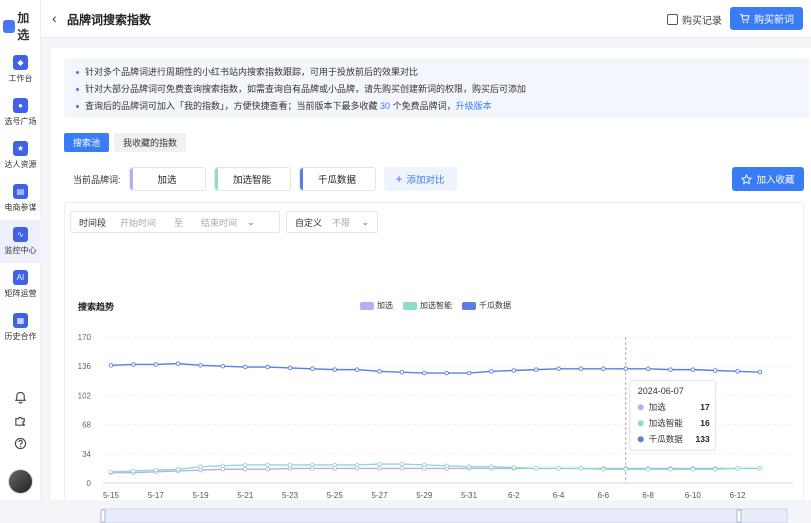 The height and width of the screenshot is (523, 811). What do you see at coordinates (20, 397) in the screenshot?
I see `bell-icon` at bounding box center [20, 397].